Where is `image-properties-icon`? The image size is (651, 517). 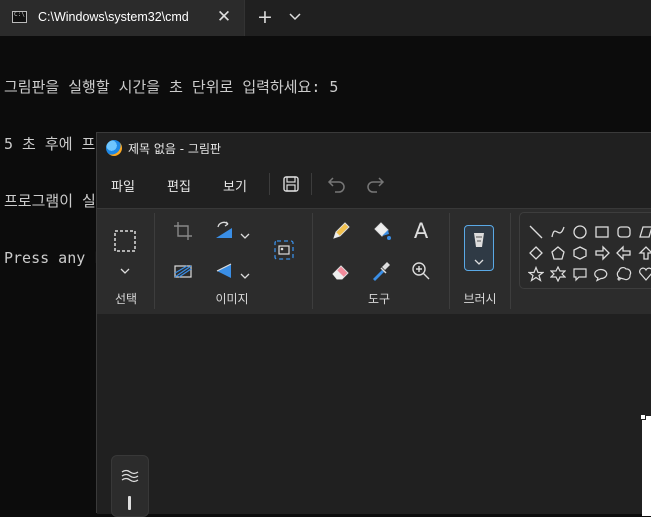
image-properties-icon is located at coordinates (284, 250).